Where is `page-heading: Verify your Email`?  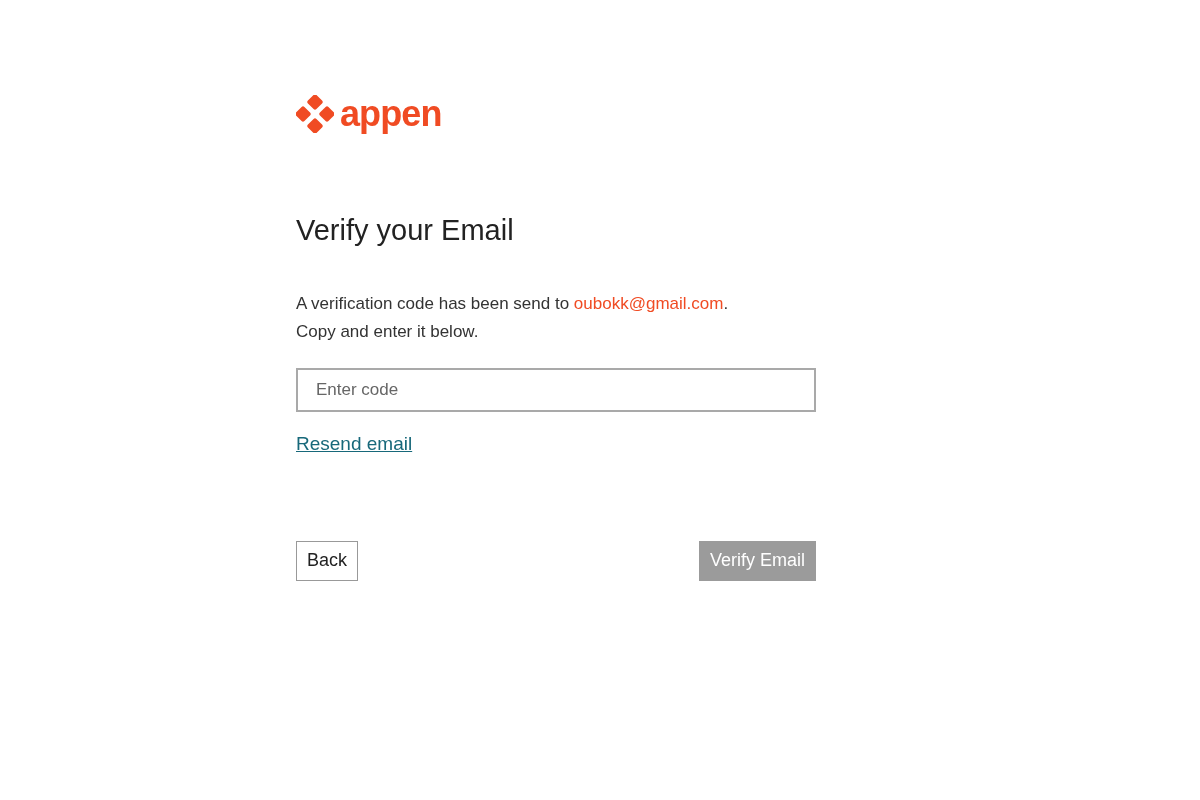
page-heading: Verify your Email is located at coordinates (405, 230).